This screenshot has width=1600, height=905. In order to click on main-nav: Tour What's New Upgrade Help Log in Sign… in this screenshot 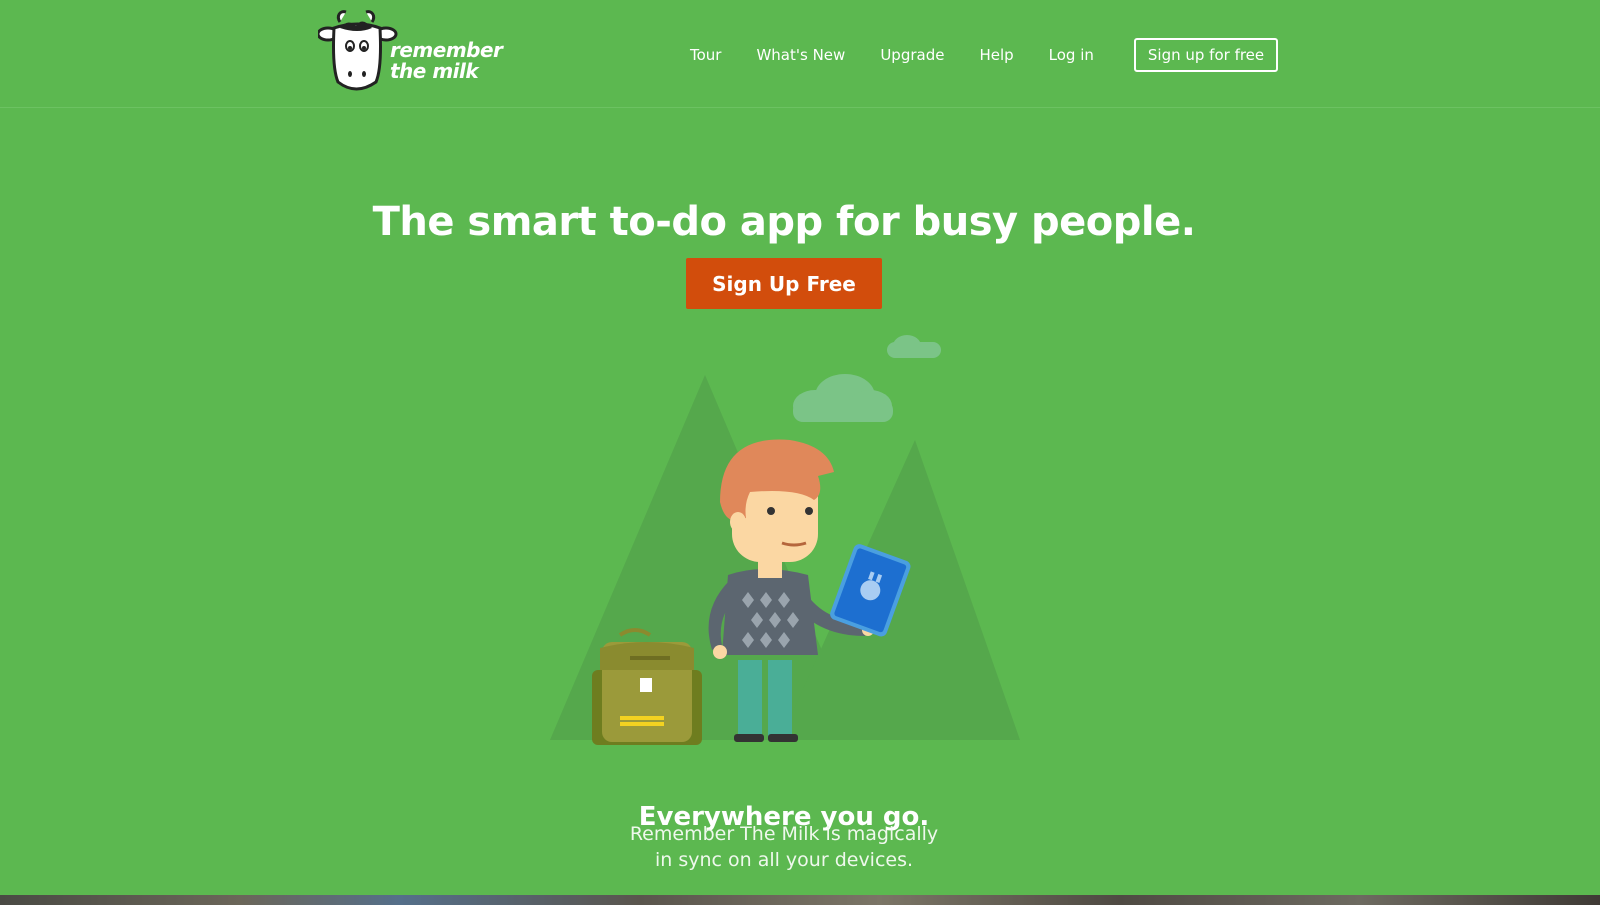, I will do `click(984, 55)`.